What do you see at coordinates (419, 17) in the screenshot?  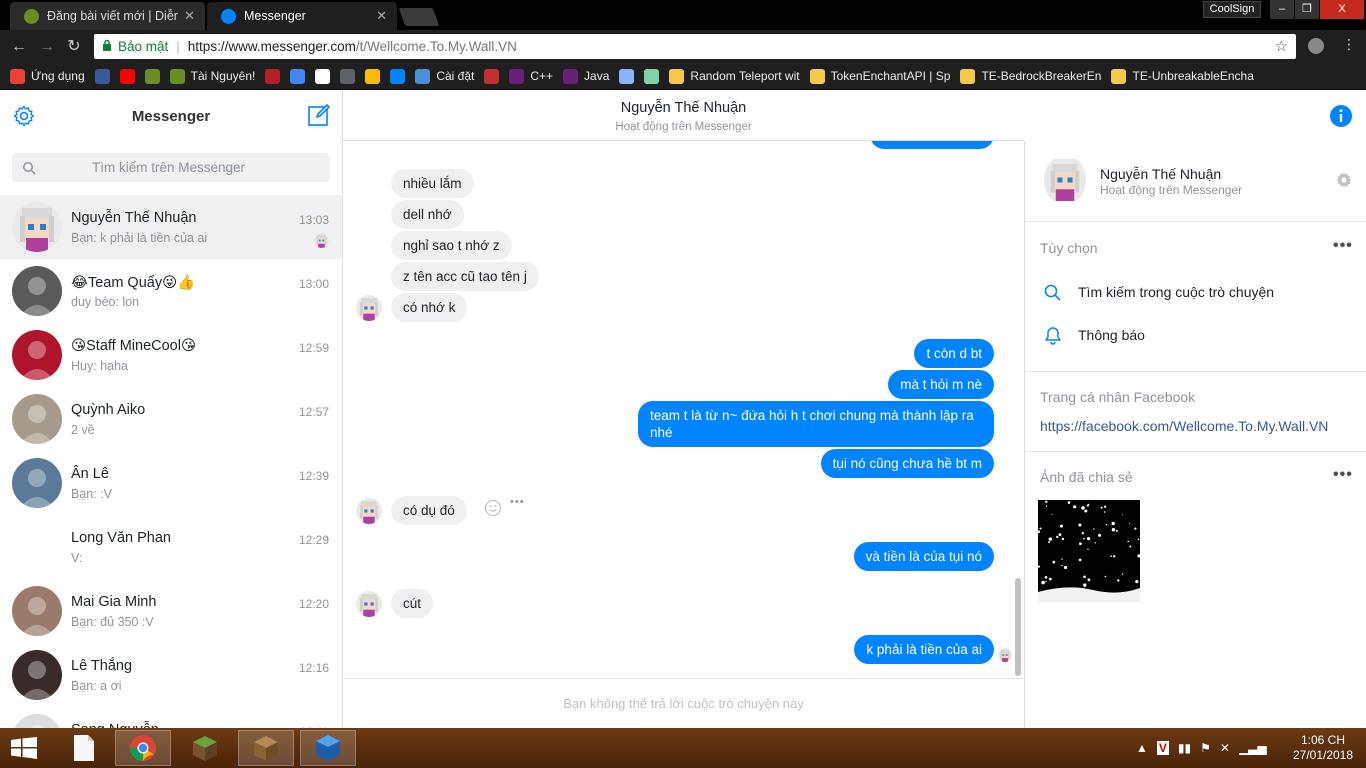 I see `new-tab-button` at bounding box center [419, 17].